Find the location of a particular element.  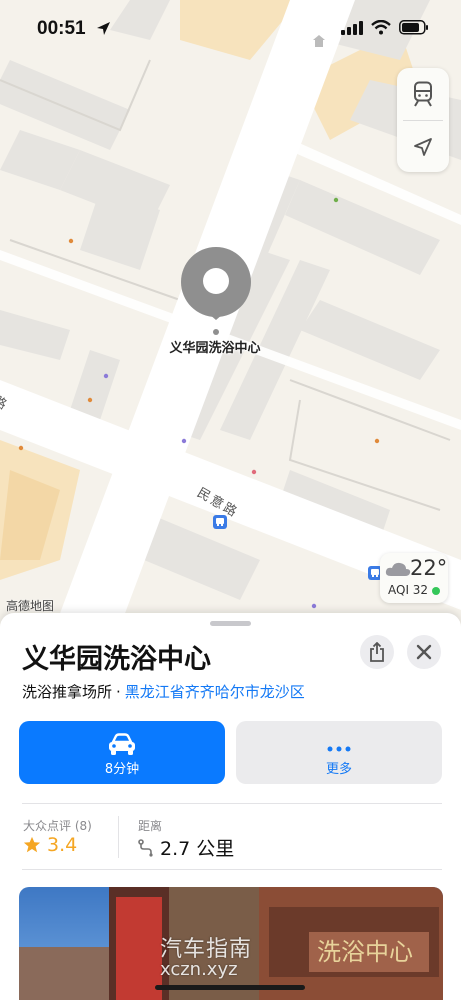

more-label: 更多 is located at coordinates (338, 769).